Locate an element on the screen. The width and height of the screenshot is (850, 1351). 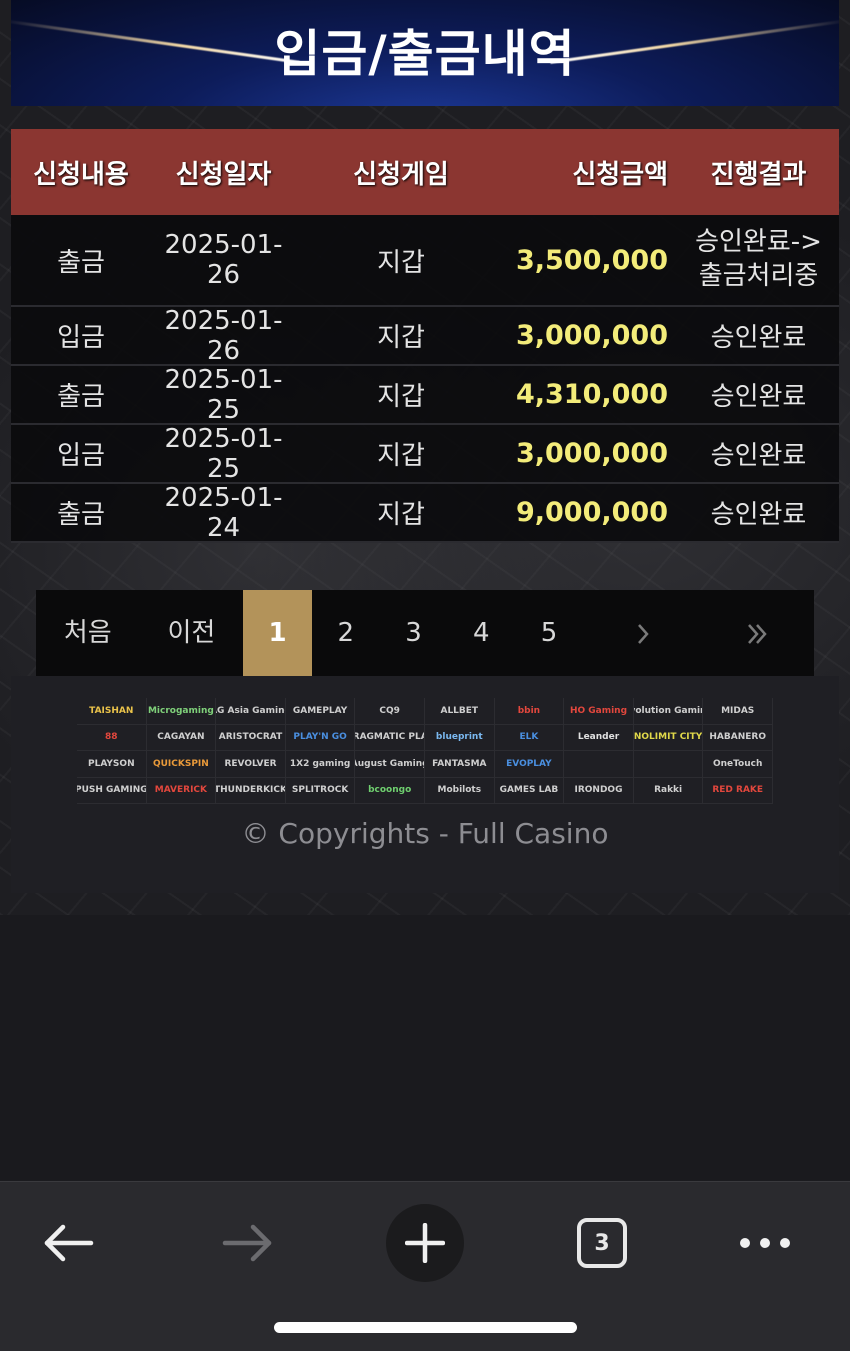
provider-logo-nolimit-city: NOLIMIT CITY is located at coordinates (668, 737).